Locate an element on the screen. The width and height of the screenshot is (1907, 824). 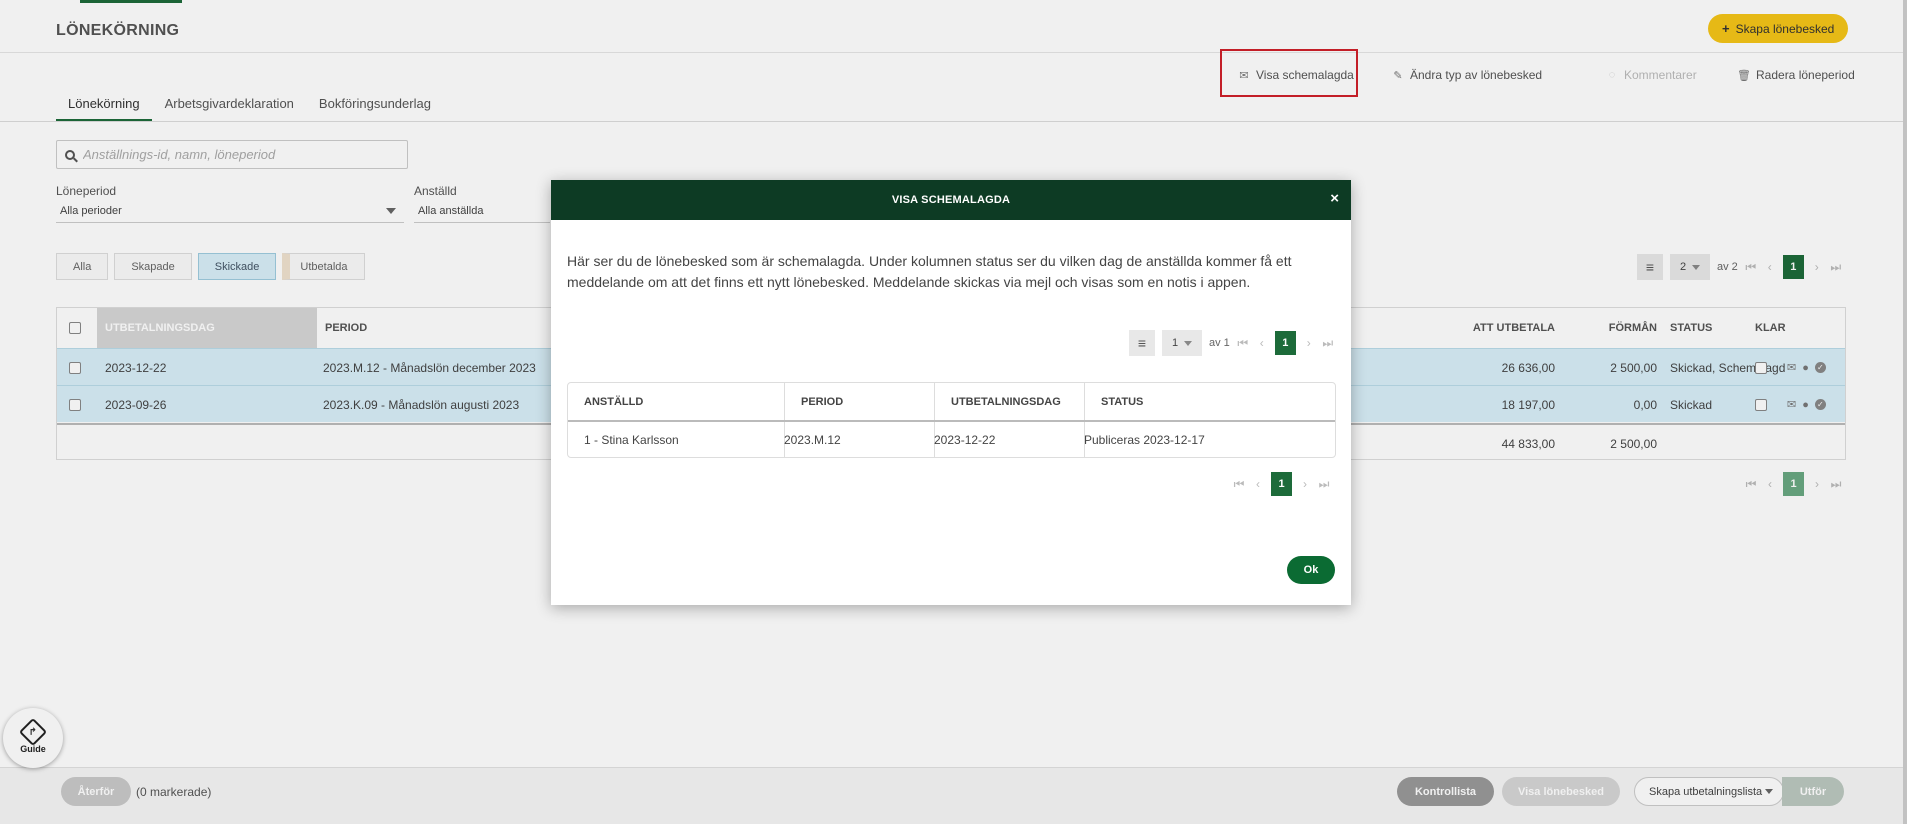
row-payment-date: 2023-12-22 is located at coordinates (965, 440).